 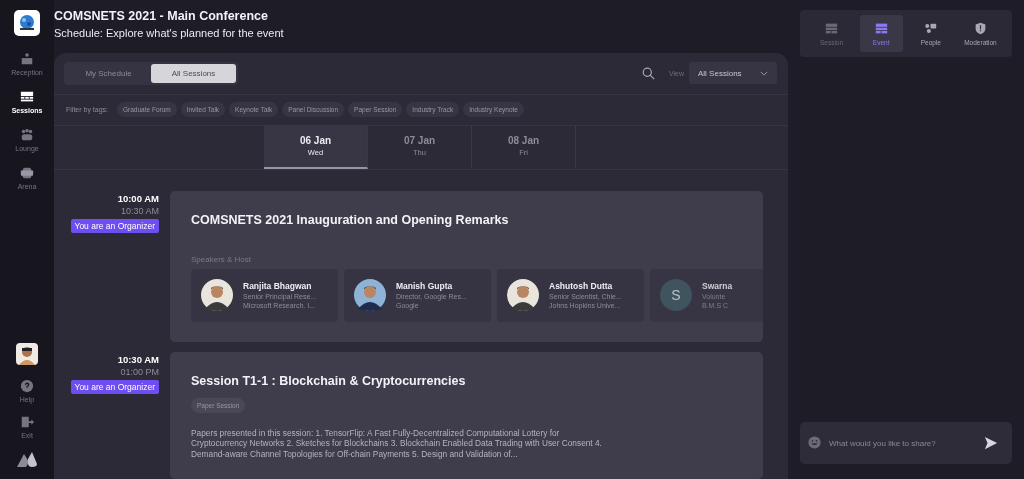 What do you see at coordinates (764, 73) in the screenshot?
I see `chevron-down-icon` at bounding box center [764, 73].